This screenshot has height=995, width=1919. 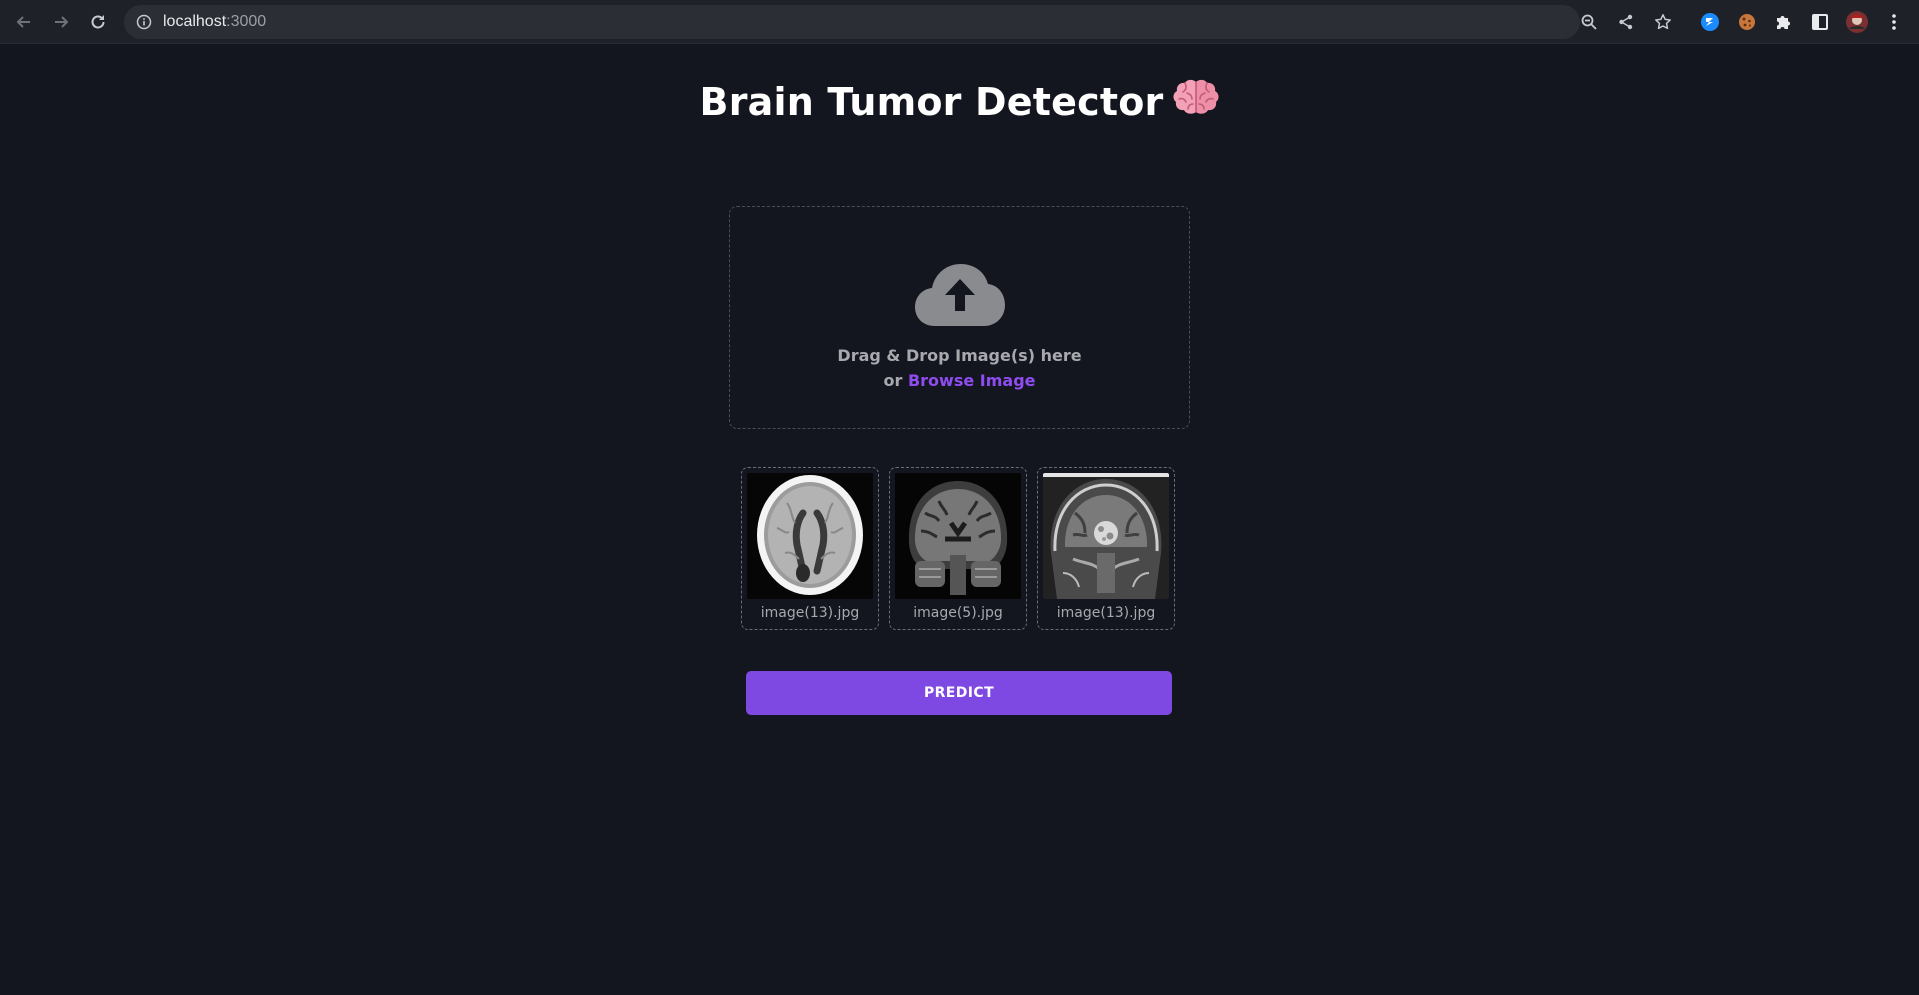 I want to click on reload-icon, so click(x=98, y=22).